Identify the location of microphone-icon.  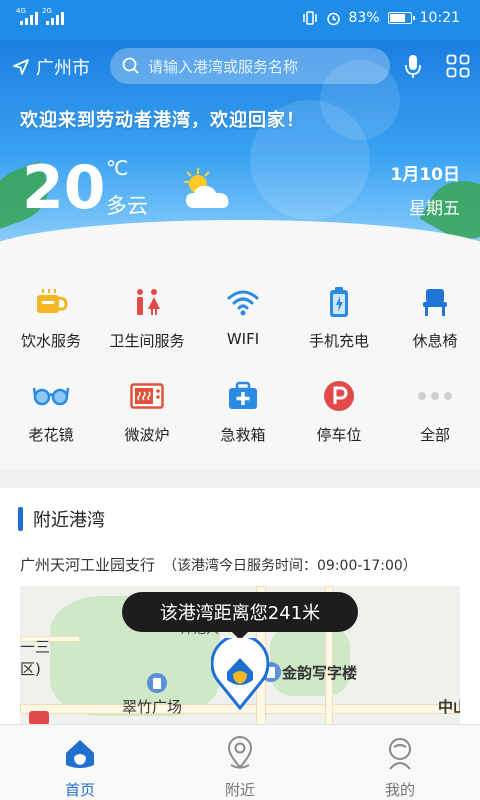
(413, 67).